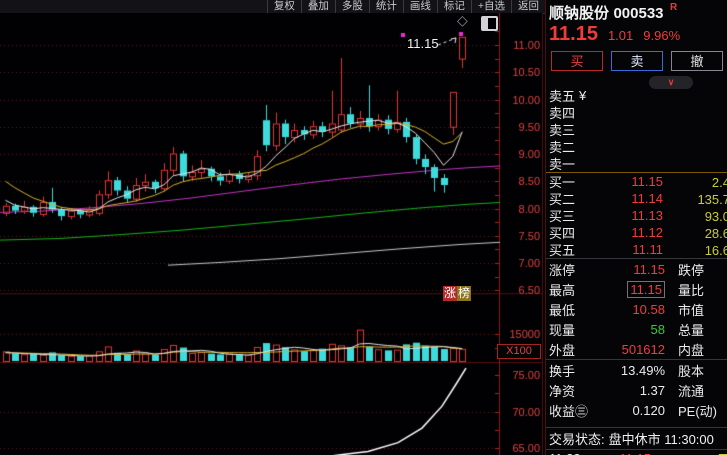  What do you see at coordinates (569, 453) in the screenshot?
I see `tick-time: 11:23` at bounding box center [569, 453].